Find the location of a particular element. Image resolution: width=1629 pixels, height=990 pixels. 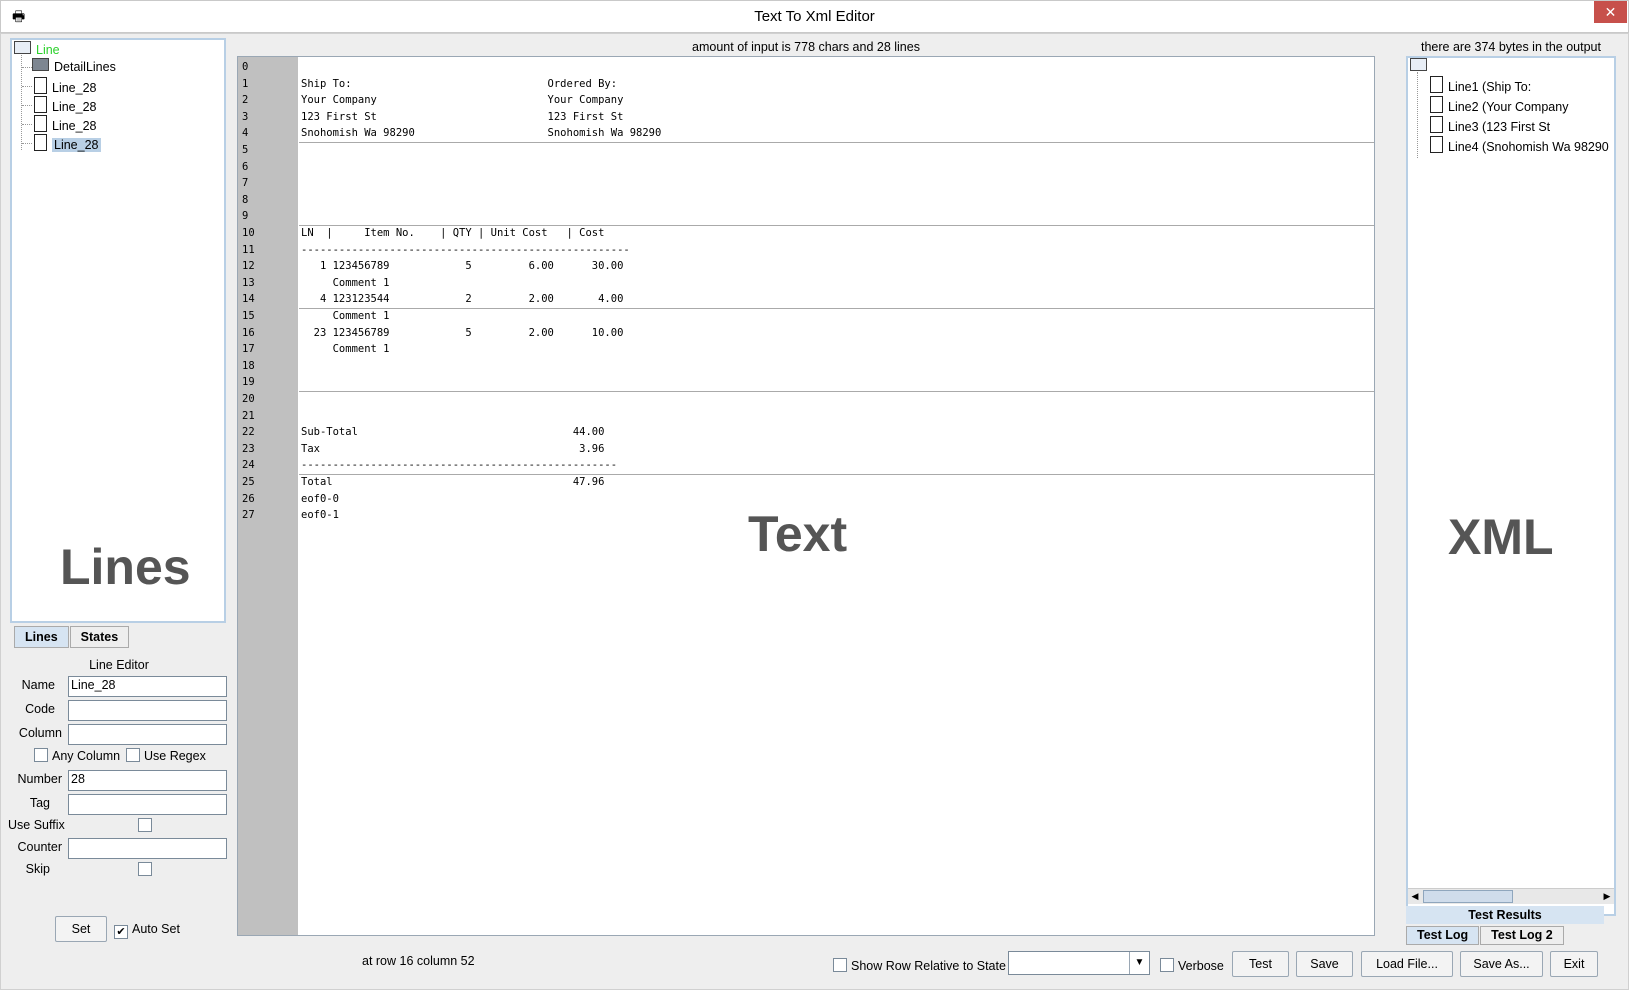

show-row-relative-checkbox: Show Row Relative to State is located at coordinates (919, 965).